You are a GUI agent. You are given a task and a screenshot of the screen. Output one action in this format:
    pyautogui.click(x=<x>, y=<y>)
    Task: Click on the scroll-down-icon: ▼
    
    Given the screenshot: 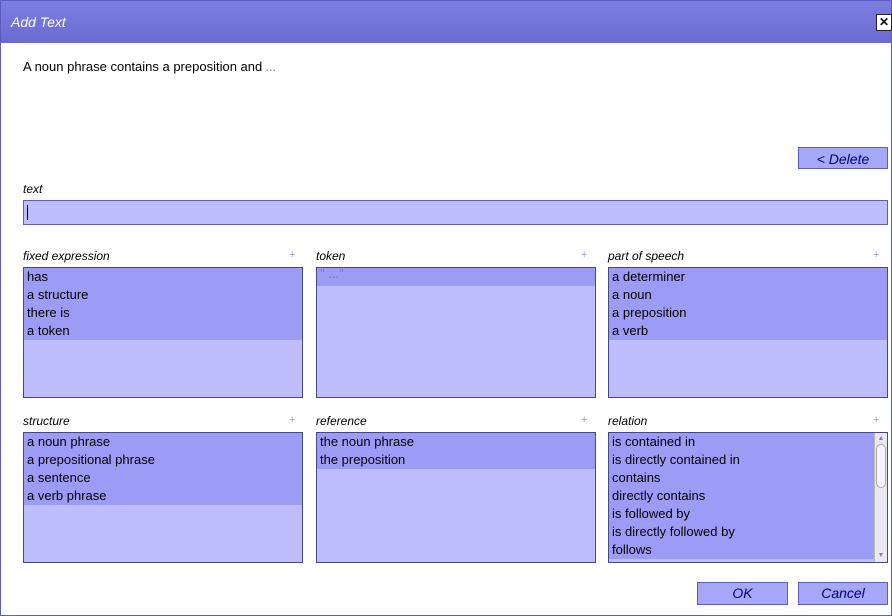 What is the action you would take?
    pyautogui.click(x=881, y=556)
    